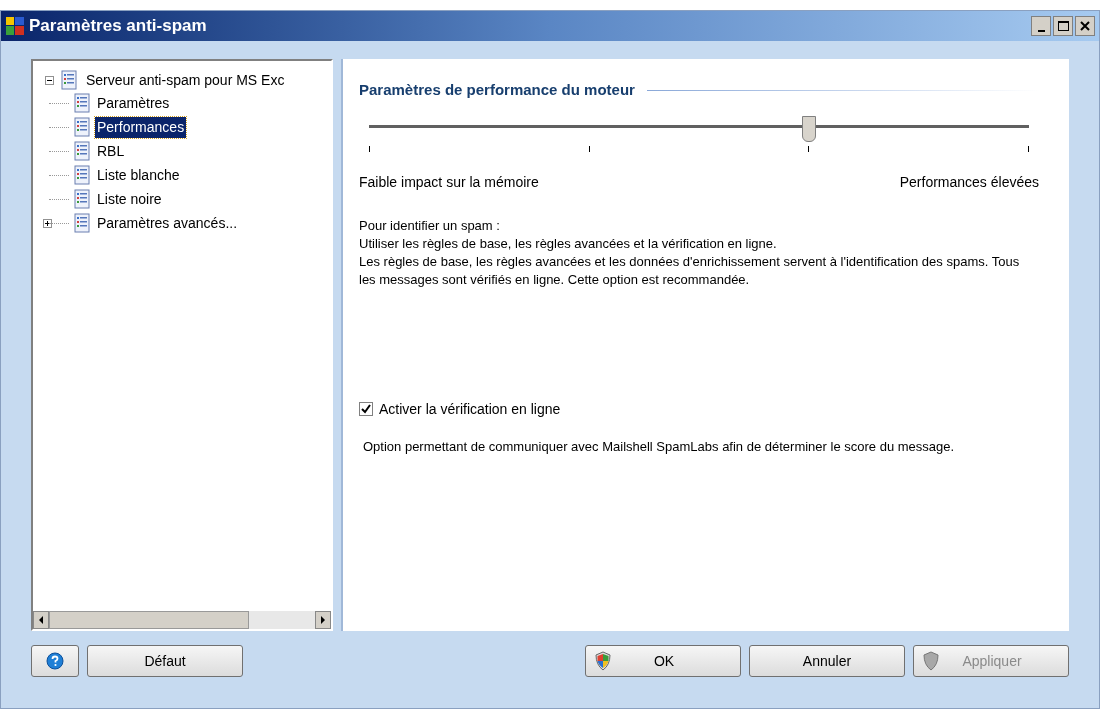 The width and height of the screenshot is (1106, 709). Describe the element at coordinates (827, 661) in the screenshot. I see `cancel-button: Annuler` at that location.